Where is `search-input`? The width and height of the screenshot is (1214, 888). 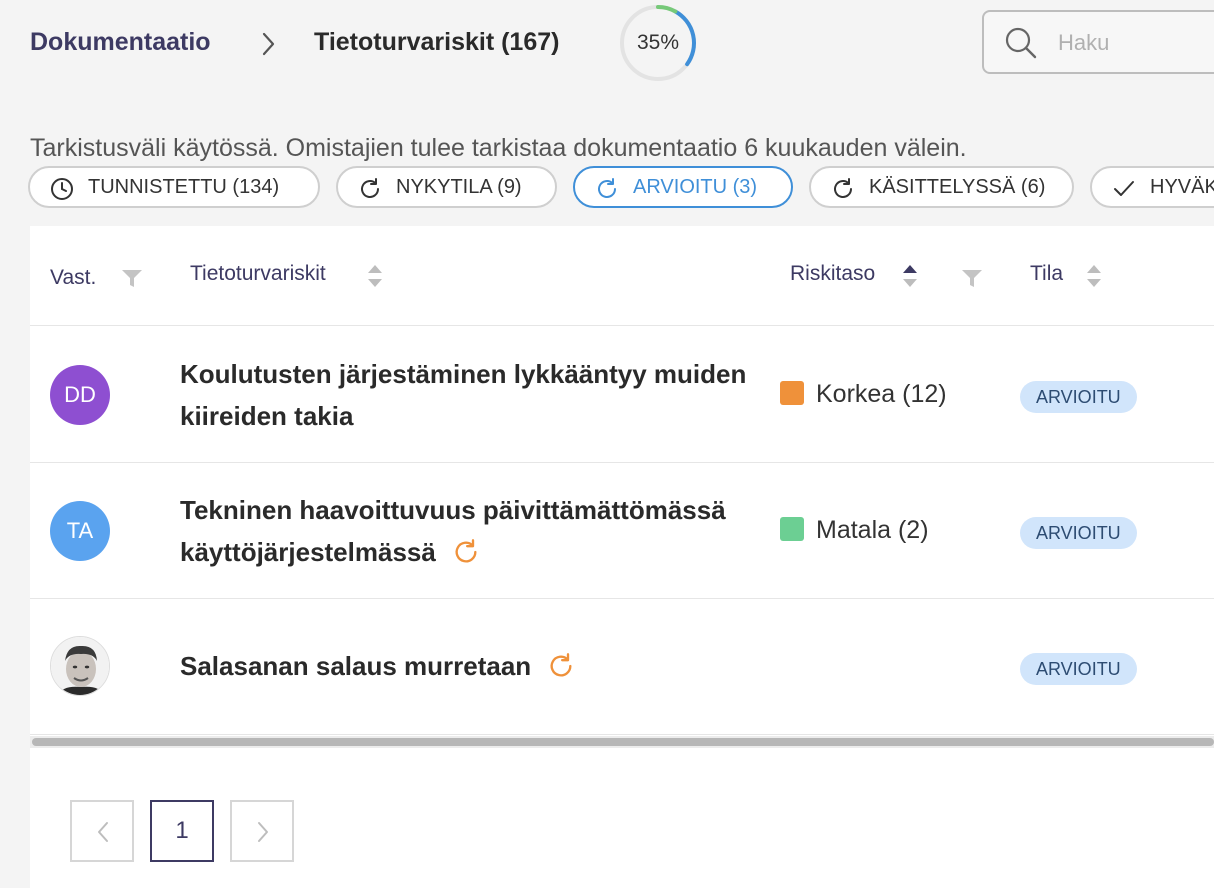 search-input is located at coordinates (1136, 43).